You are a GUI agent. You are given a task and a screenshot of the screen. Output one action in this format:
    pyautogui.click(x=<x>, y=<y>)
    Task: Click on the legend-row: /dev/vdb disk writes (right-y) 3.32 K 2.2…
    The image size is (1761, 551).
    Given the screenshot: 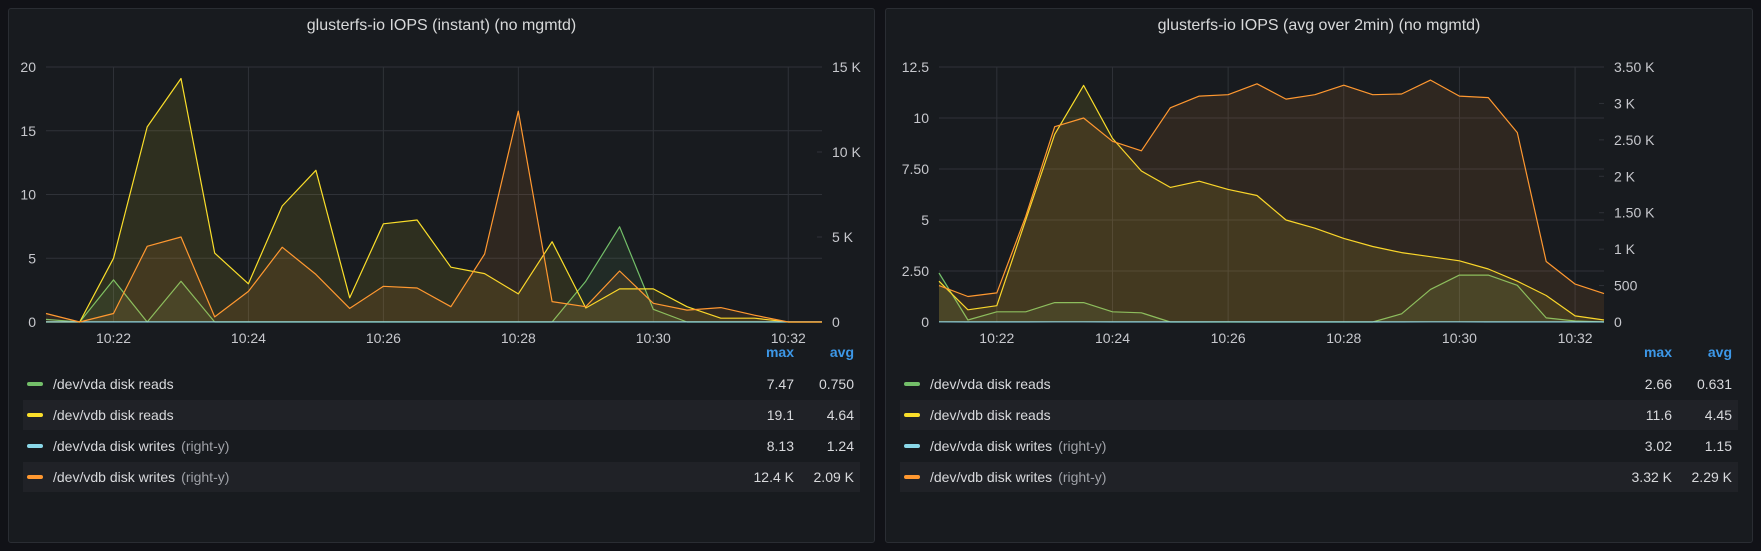 What is the action you would take?
    pyautogui.click(x=1319, y=477)
    